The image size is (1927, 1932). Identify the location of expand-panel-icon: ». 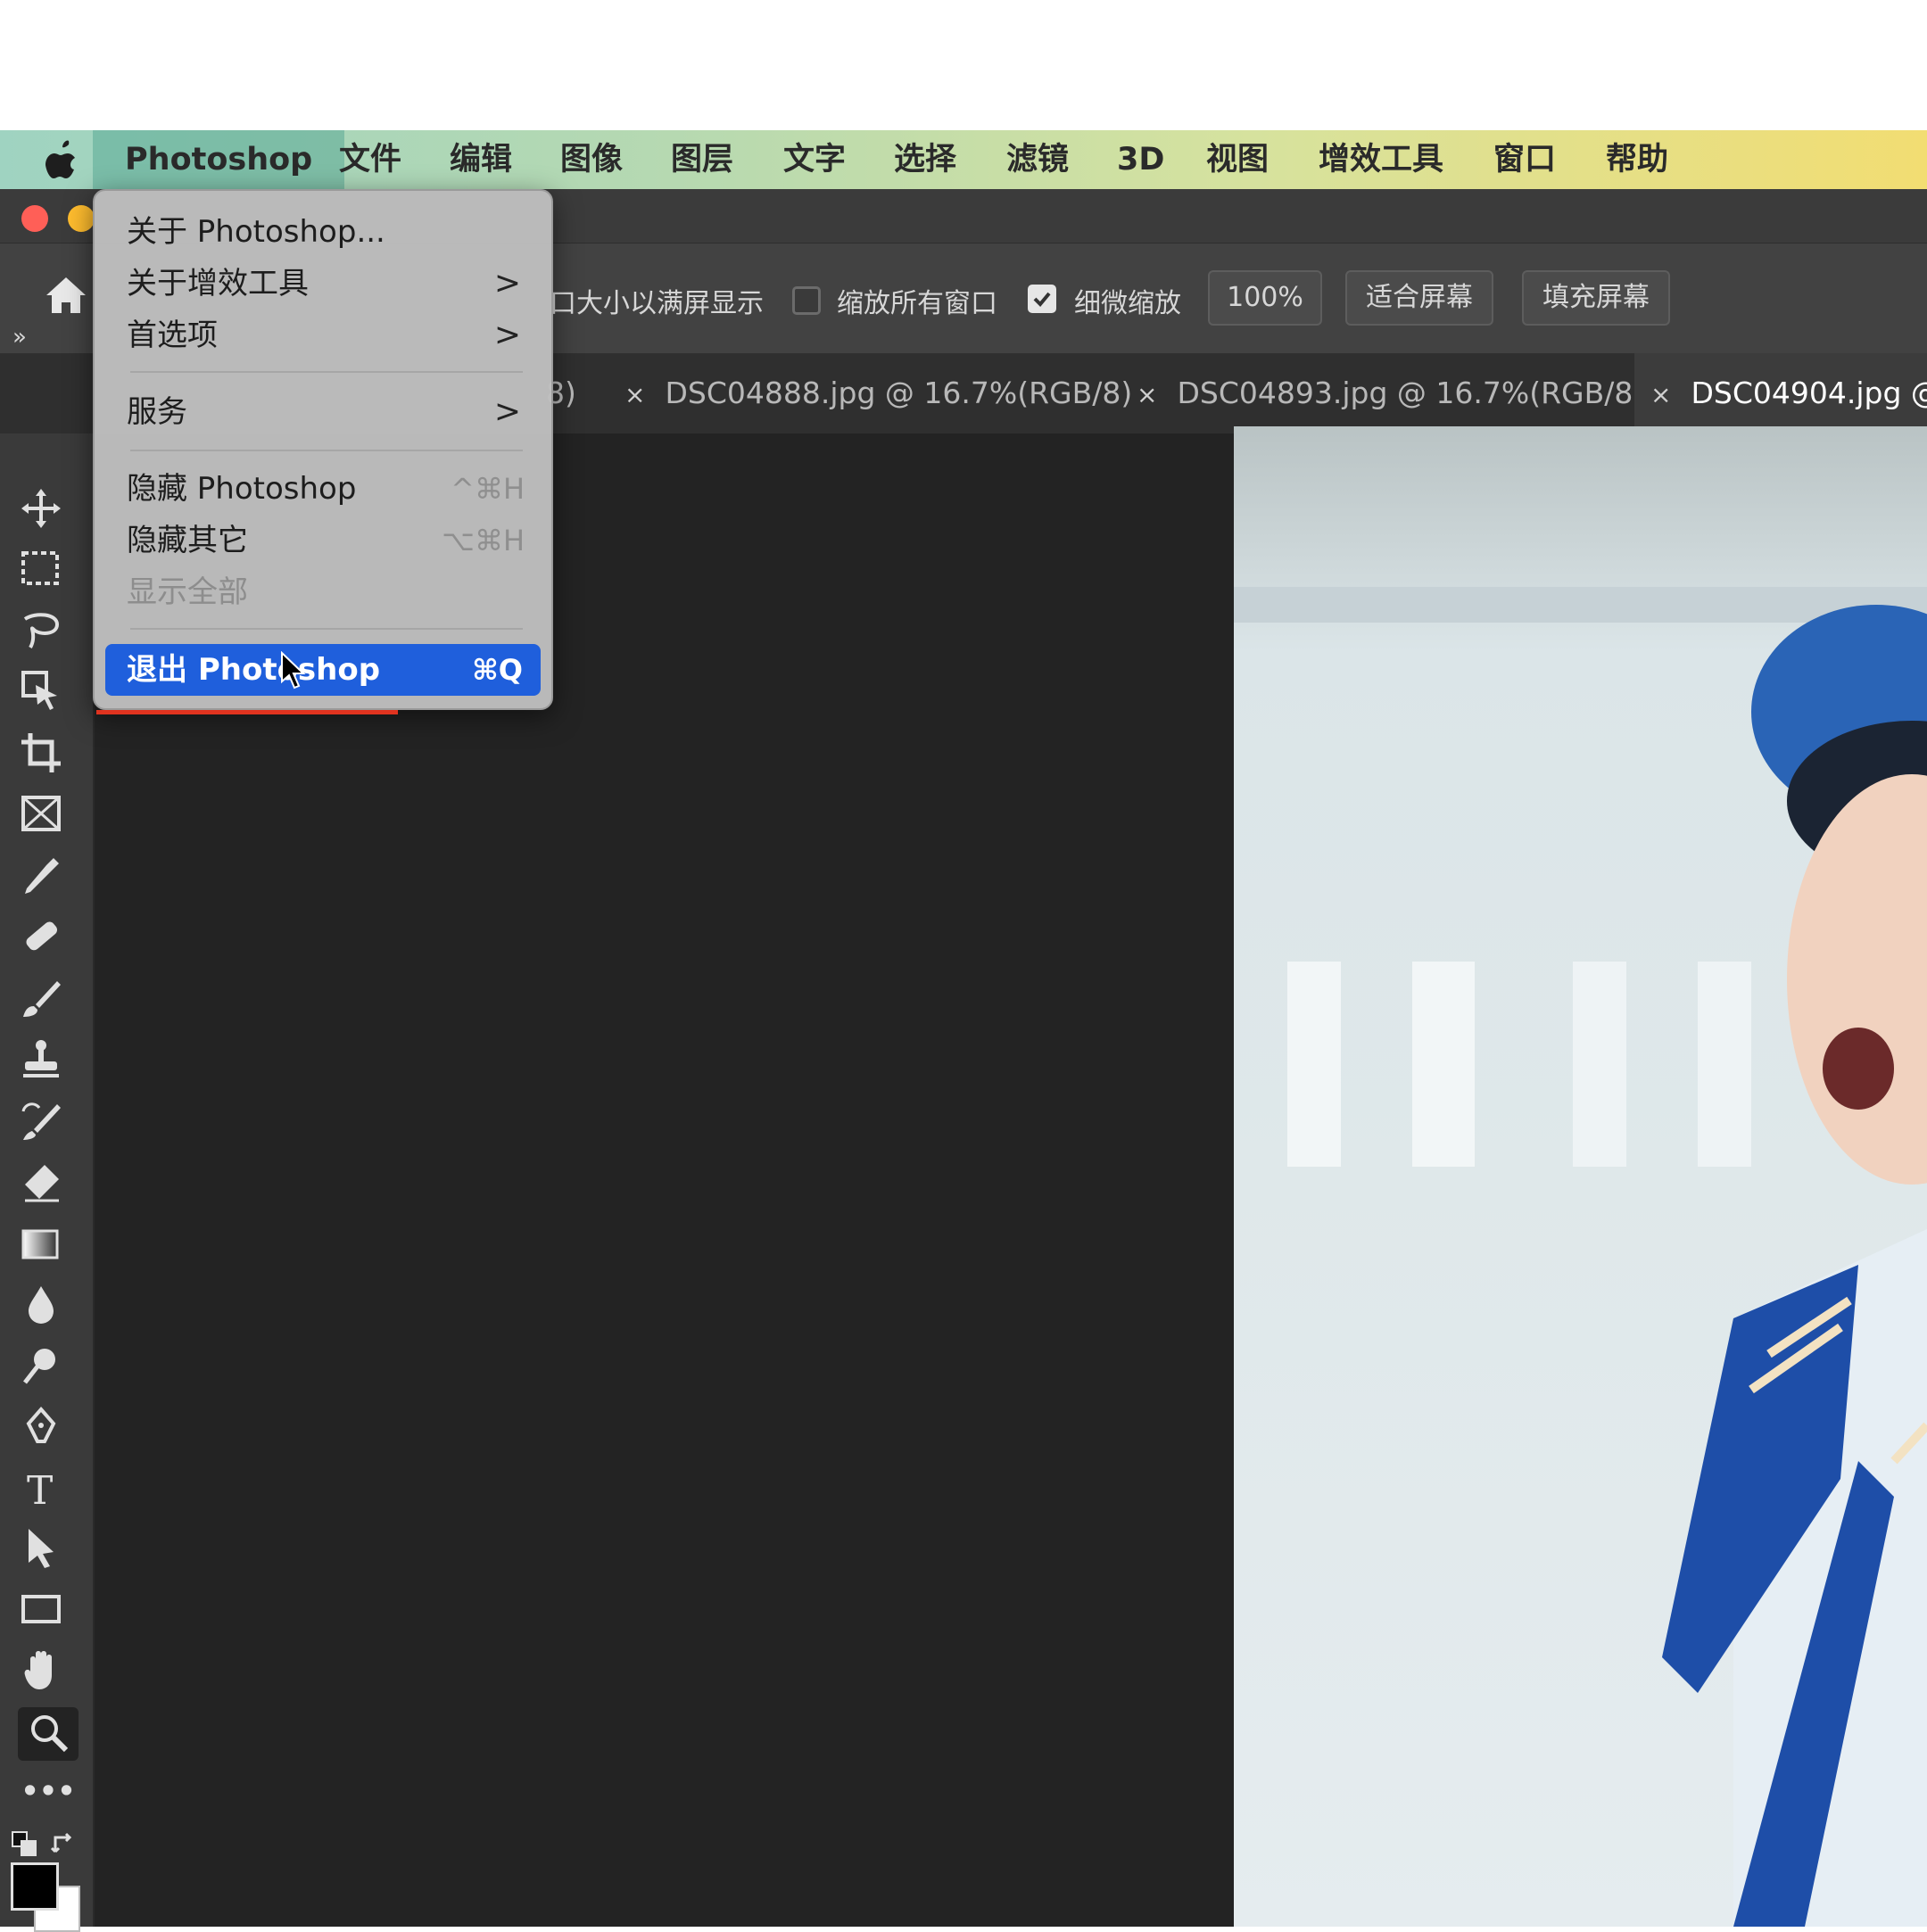
(19, 337).